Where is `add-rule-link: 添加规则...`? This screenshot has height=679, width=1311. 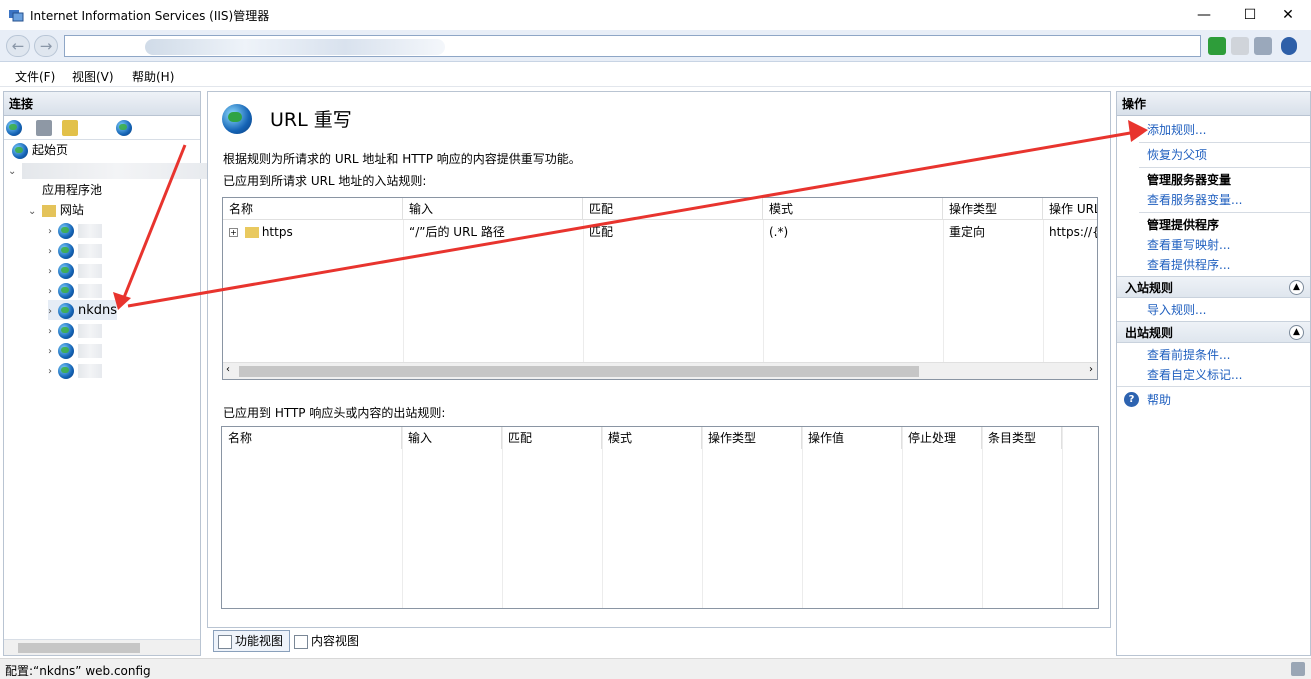 add-rule-link: 添加规则... is located at coordinates (1176, 130).